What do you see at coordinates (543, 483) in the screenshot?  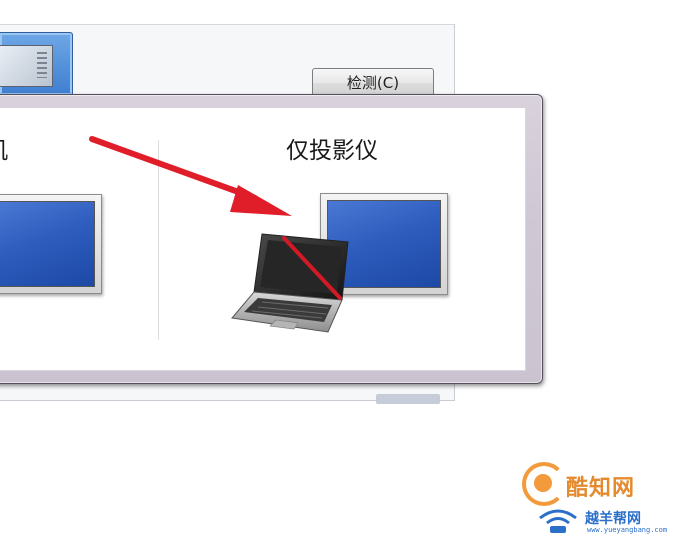 I see `watermark-logo-dot` at bounding box center [543, 483].